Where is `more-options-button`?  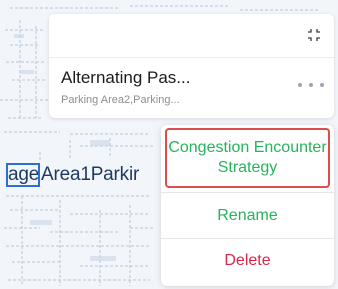 more-options-button is located at coordinates (311, 85).